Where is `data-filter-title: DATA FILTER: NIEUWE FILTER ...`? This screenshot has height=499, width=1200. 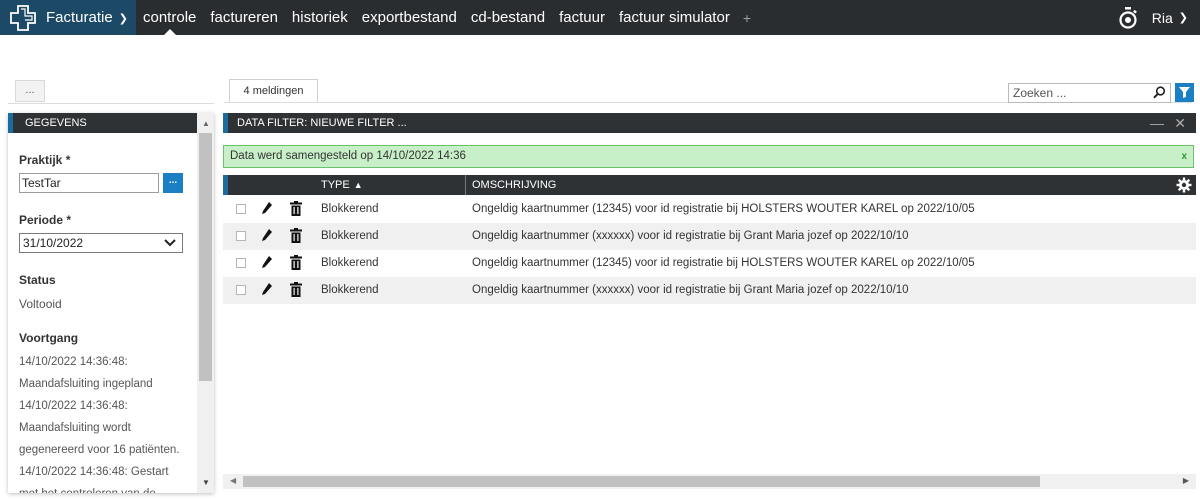 data-filter-title: DATA FILTER: NIEUWE FILTER ... is located at coordinates (322, 123).